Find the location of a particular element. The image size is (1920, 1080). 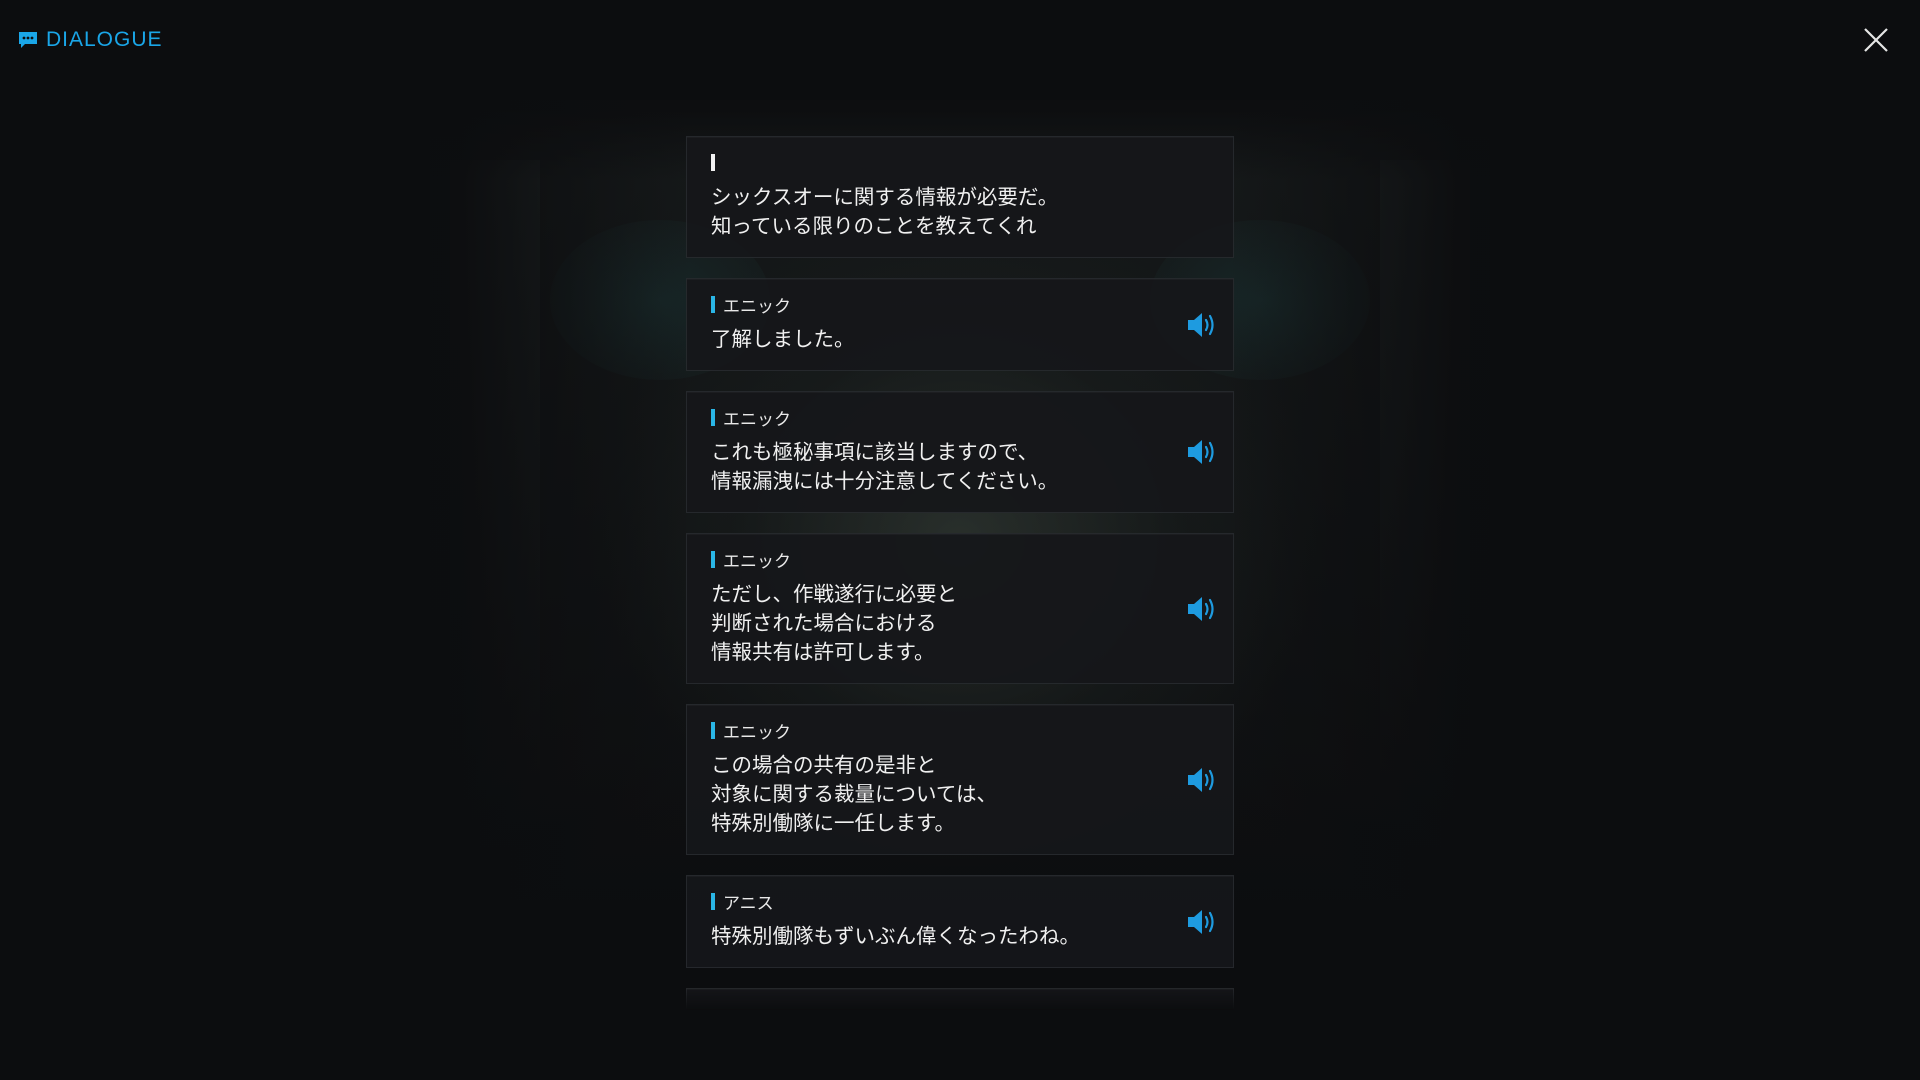

dialogue-entry: エニックこれも極秘事項に該当しますので、 情報漏洩には十分注意してください。 is located at coordinates (960, 452).